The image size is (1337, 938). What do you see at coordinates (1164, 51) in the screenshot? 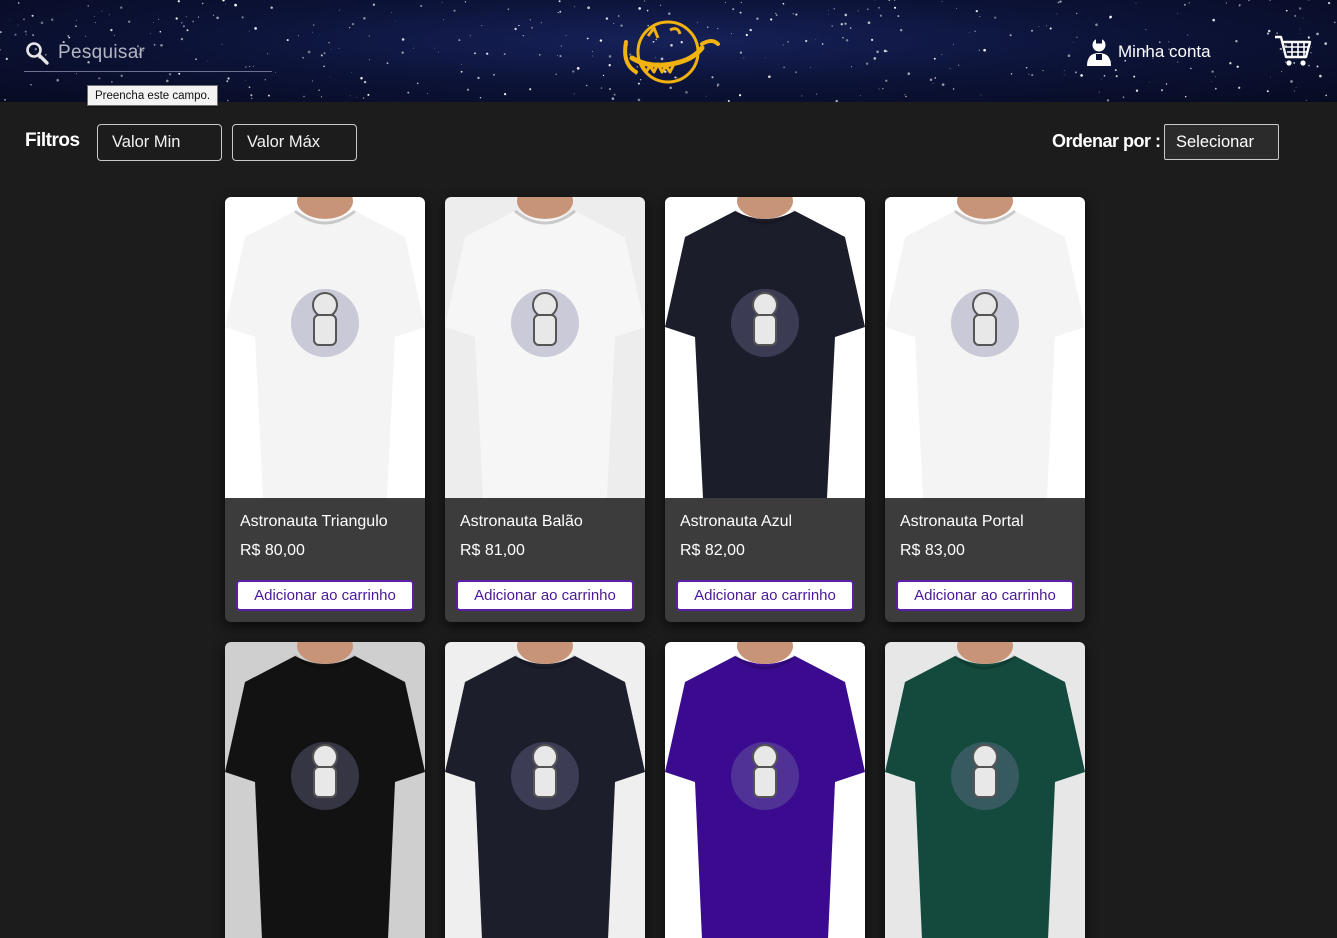
I see `account-label: Minha conta` at bounding box center [1164, 51].